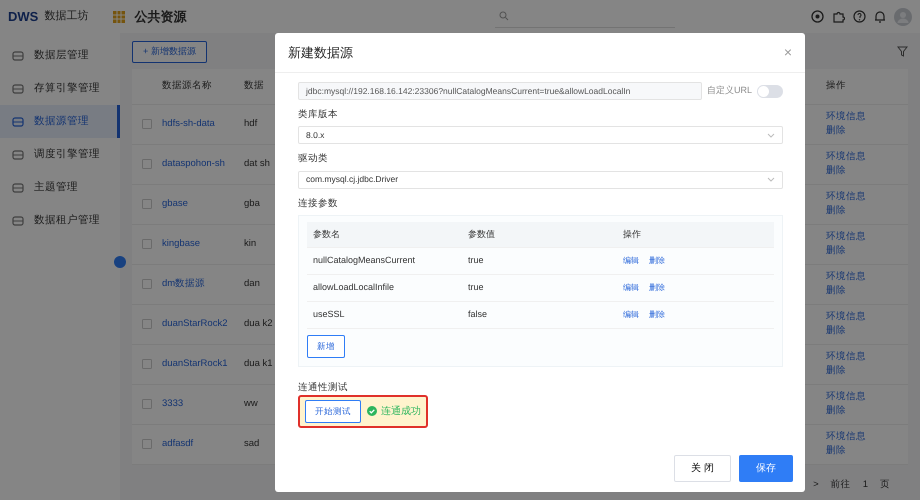 Image resolution: width=920 pixels, height=500 pixels. I want to click on table-cell-text: kin, so click(250, 243).